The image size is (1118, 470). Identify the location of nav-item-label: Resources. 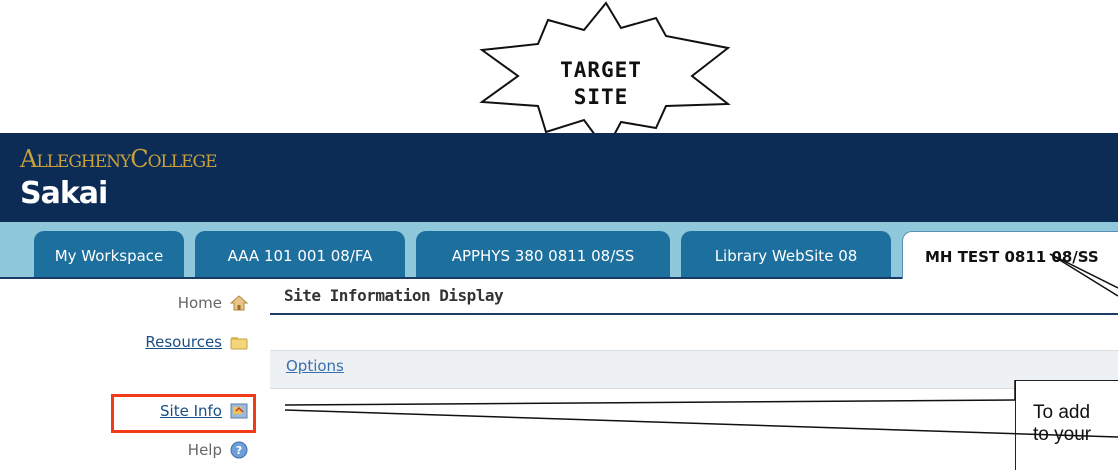
(183, 342).